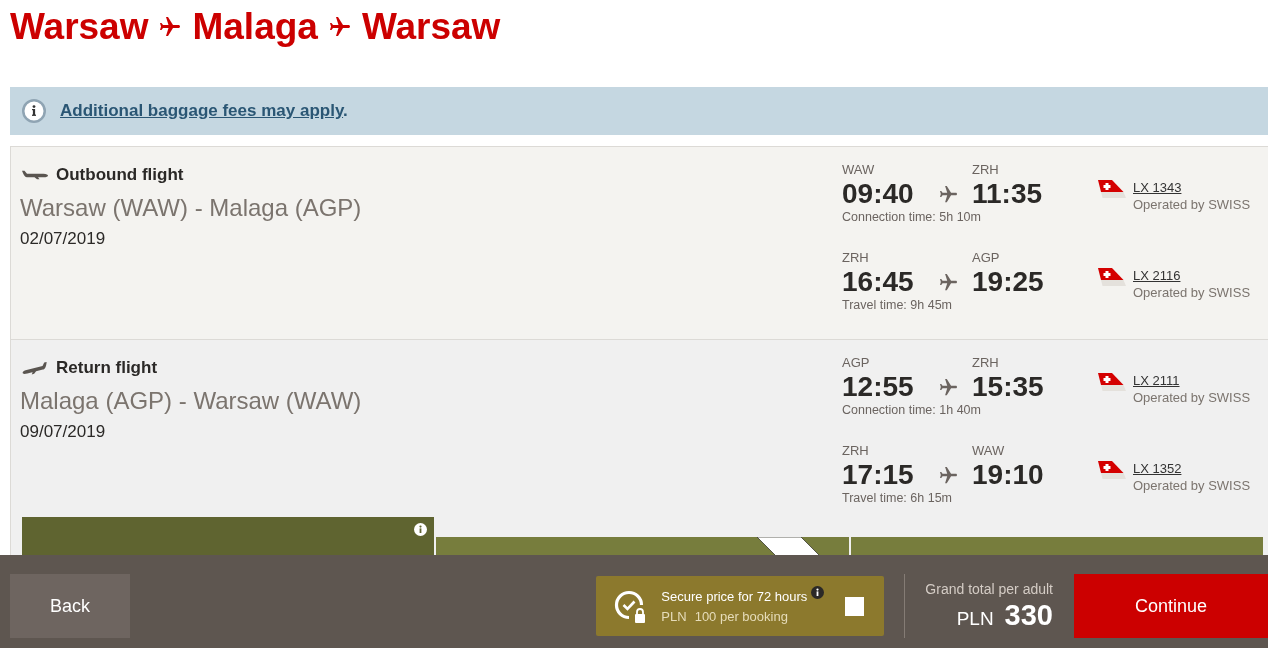  Describe the element at coordinates (911, 217) in the screenshot. I see `duration-note: Connection time: 5h 10m` at that location.